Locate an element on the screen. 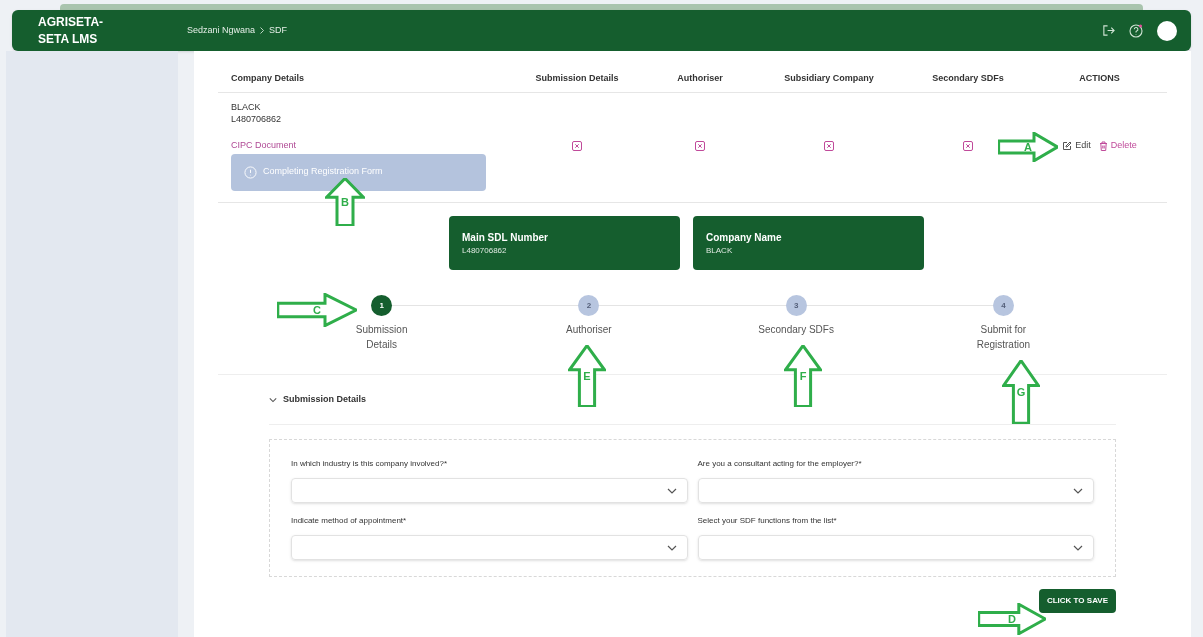 This screenshot has width=1203, height=637. step-label: Submission Details is located at coordinates (381, 337).